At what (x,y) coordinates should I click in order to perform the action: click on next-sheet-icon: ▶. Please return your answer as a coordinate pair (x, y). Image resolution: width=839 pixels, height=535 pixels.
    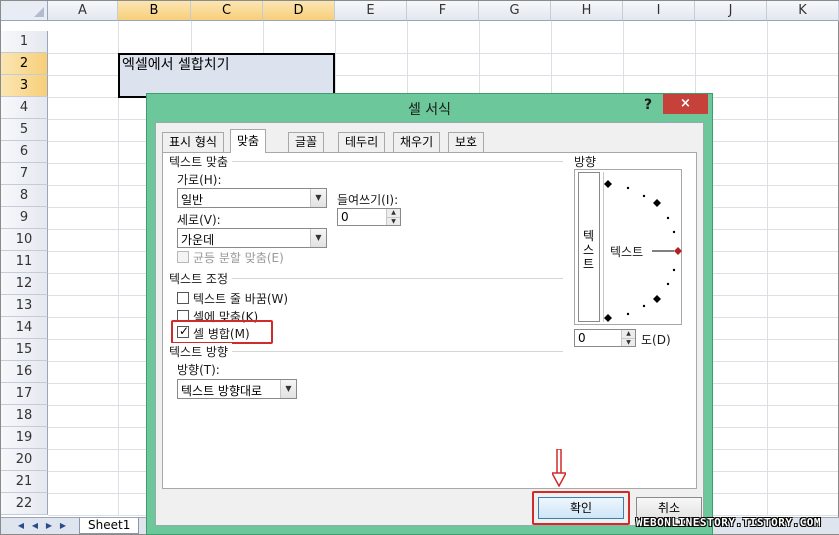
    Looking at the image, I should click on (49, 526).